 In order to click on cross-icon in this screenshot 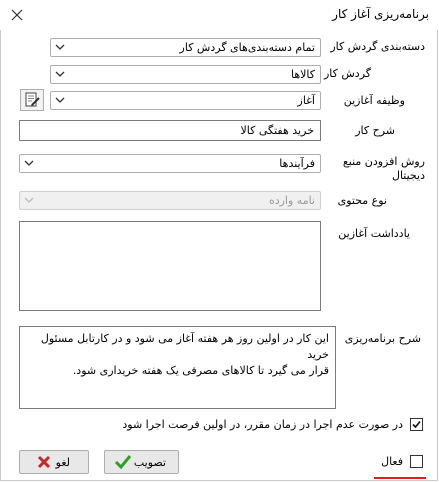, I will do `click(44, 462)`.